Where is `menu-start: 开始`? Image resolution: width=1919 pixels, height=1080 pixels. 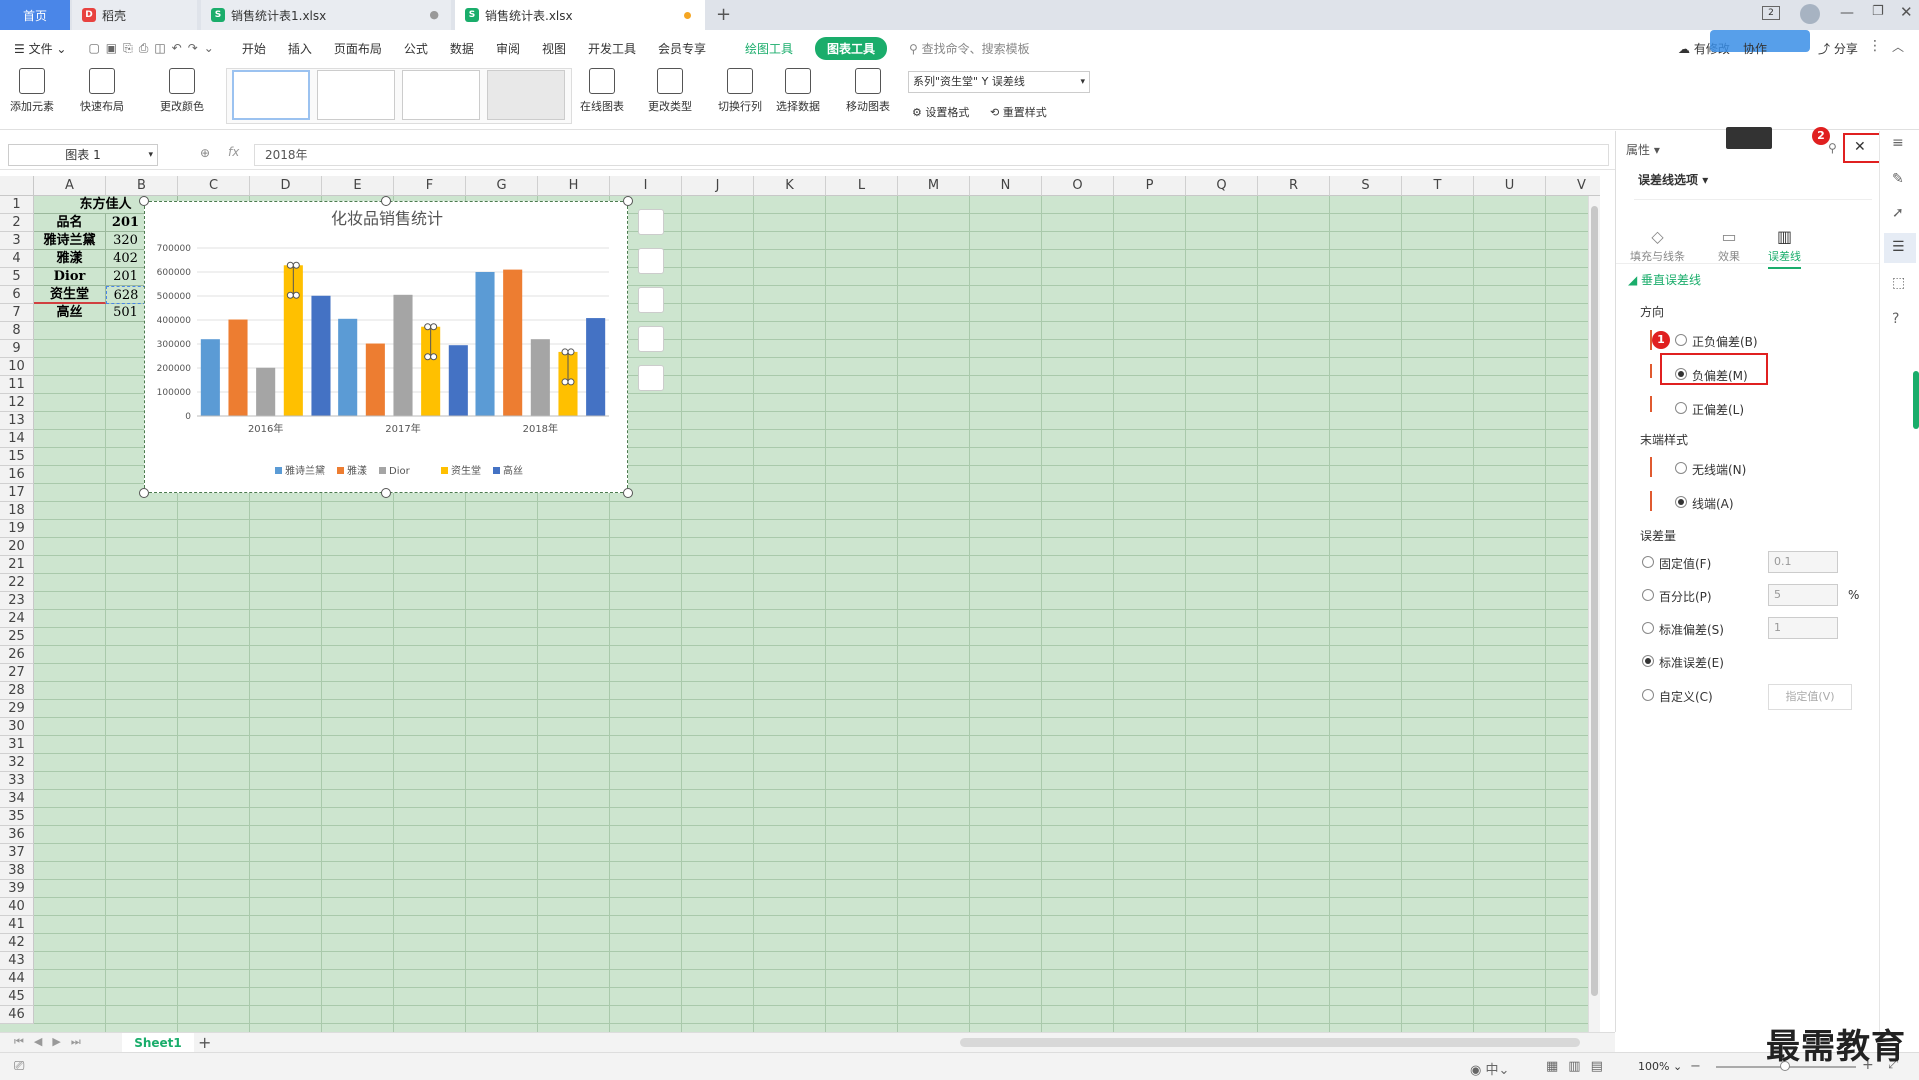 menu-start: 开始 is located at coordinates (254, 48).